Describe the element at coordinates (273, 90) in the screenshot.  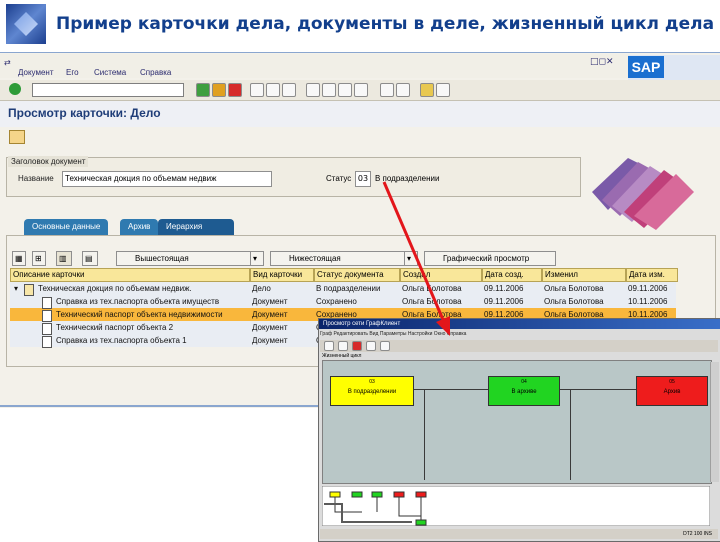
I see `find-icon` at that location.